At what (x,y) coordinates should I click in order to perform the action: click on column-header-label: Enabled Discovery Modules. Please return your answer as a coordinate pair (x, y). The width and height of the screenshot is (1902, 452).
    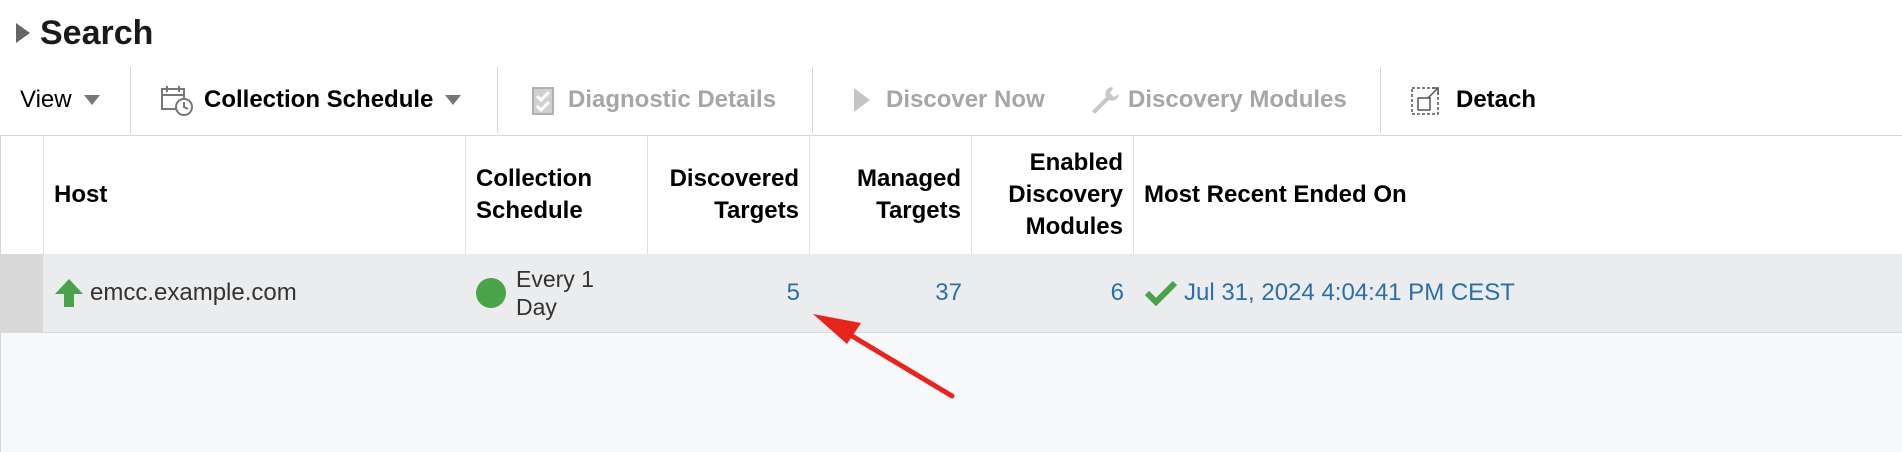
    Looking at the image, I should click on (1065, 194).